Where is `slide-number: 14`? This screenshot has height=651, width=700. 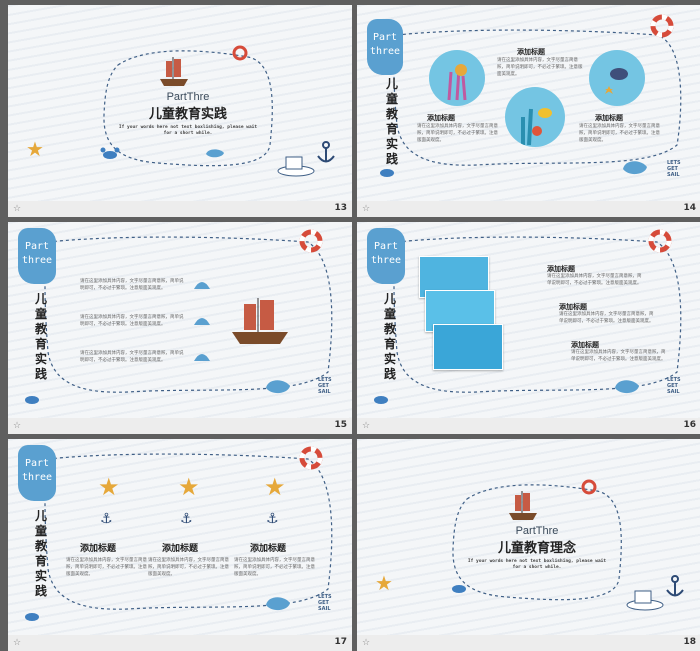 slide-number: 14 is located at coordinates (689, 208).